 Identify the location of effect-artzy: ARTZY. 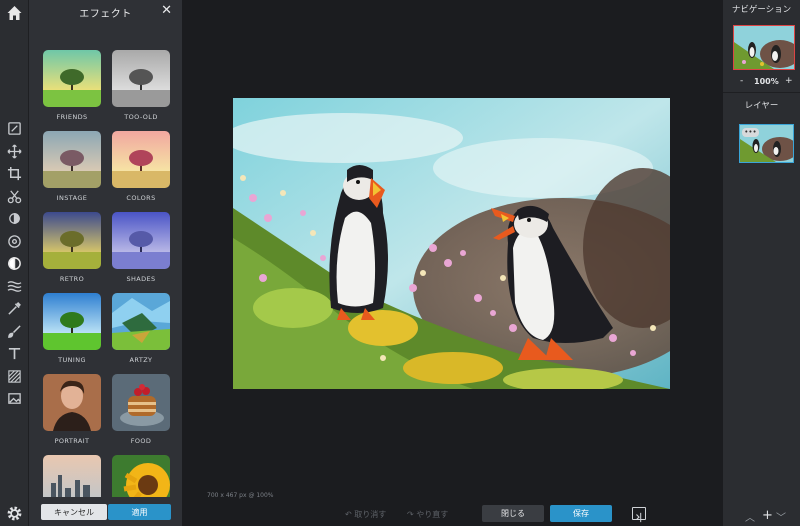
(141, 328).